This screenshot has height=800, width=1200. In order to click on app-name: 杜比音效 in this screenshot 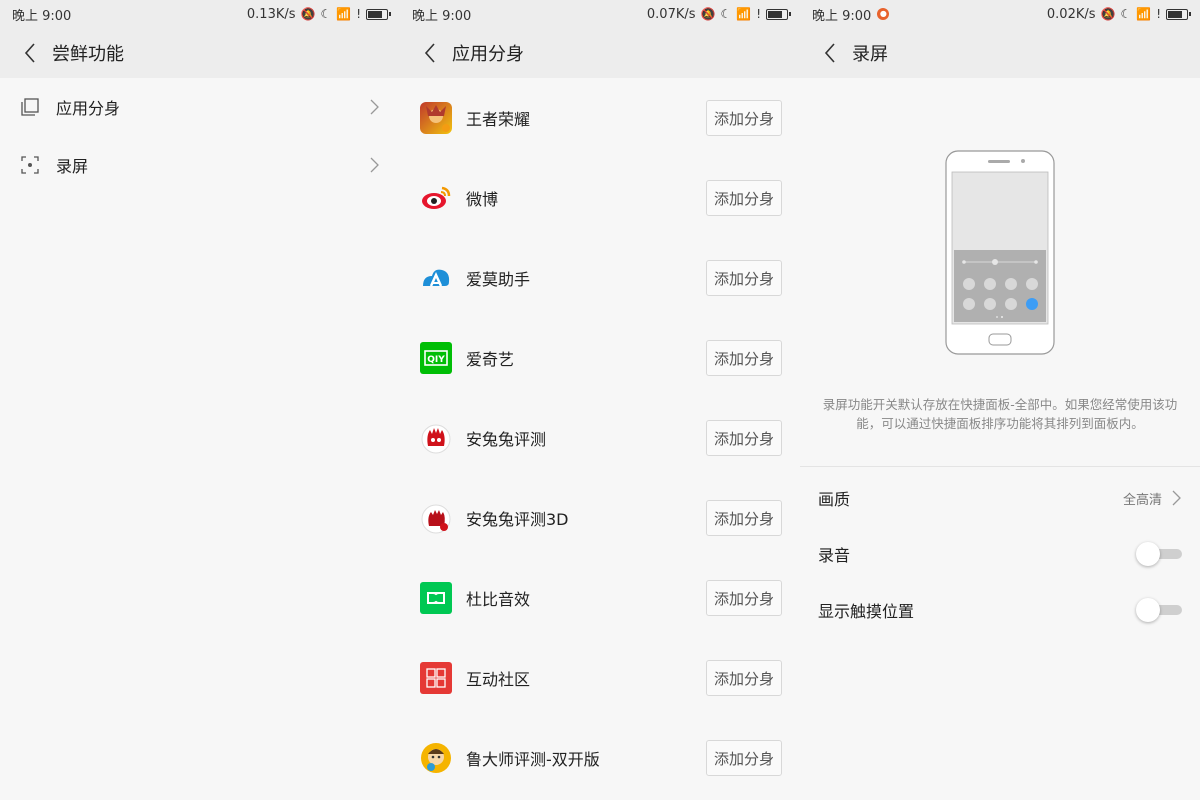, I will do `click(498, 599)`.